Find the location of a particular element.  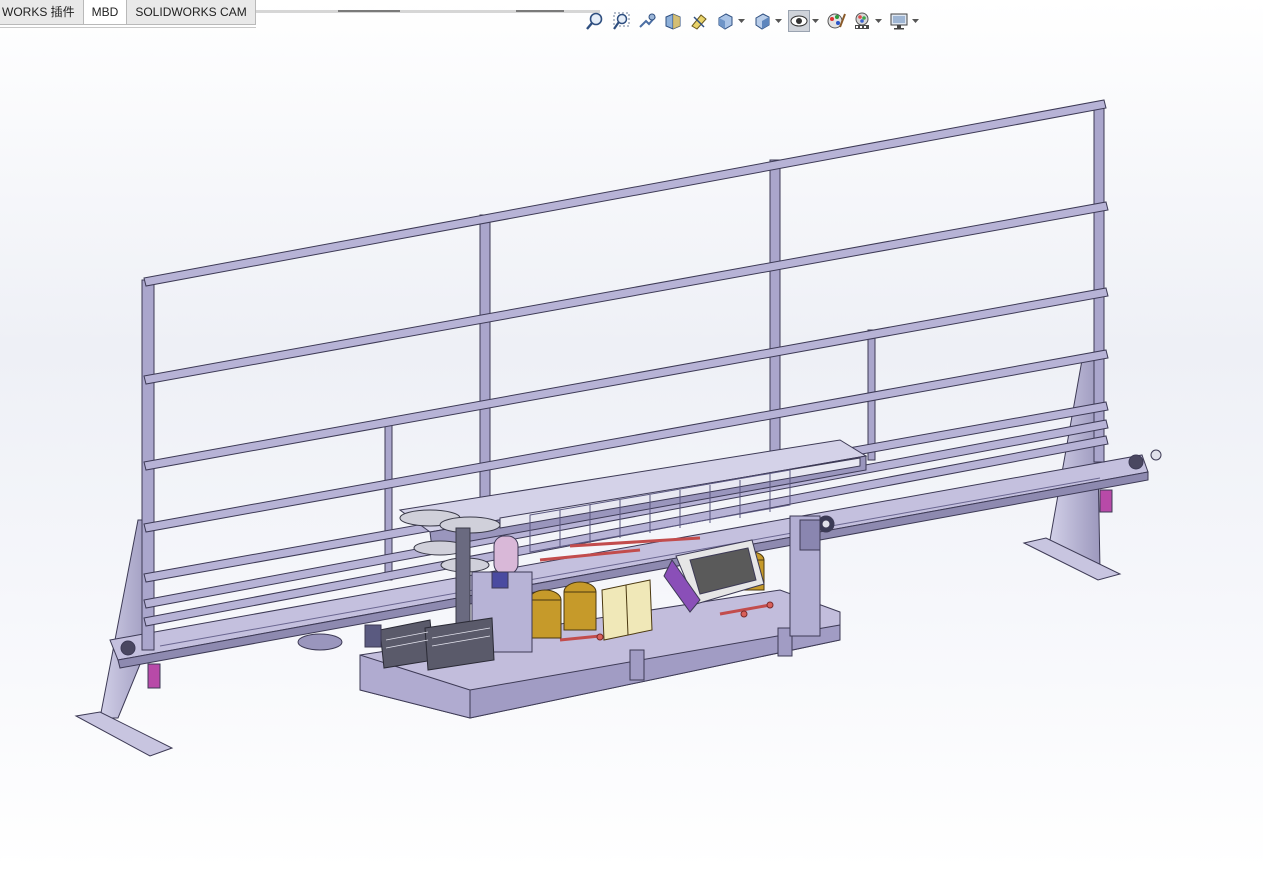

hide-show-items-icon is located at coordinates (799, 21).